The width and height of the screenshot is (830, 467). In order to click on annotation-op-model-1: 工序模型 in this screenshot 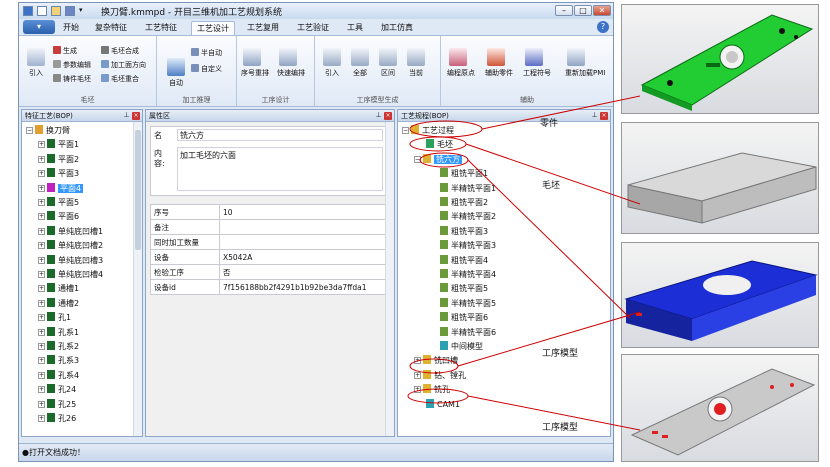, I will do `click(560, 354)`.